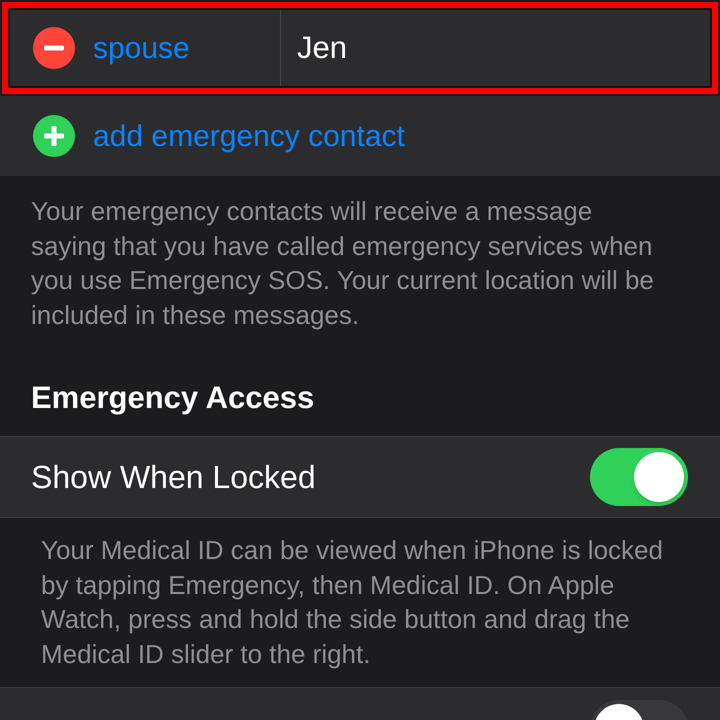 This screenshot has height=720, width=720. Describe the element at coordinates (54, 136) in the screenshot. I see `plus-circle-icon` at that location.